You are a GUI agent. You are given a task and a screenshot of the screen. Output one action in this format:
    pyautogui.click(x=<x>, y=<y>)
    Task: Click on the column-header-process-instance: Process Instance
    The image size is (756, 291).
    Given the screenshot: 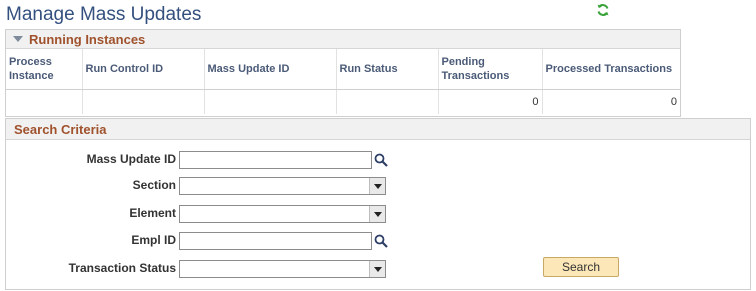 What is the action you would take?
    pyautogui.click(x=44, y=69)
    